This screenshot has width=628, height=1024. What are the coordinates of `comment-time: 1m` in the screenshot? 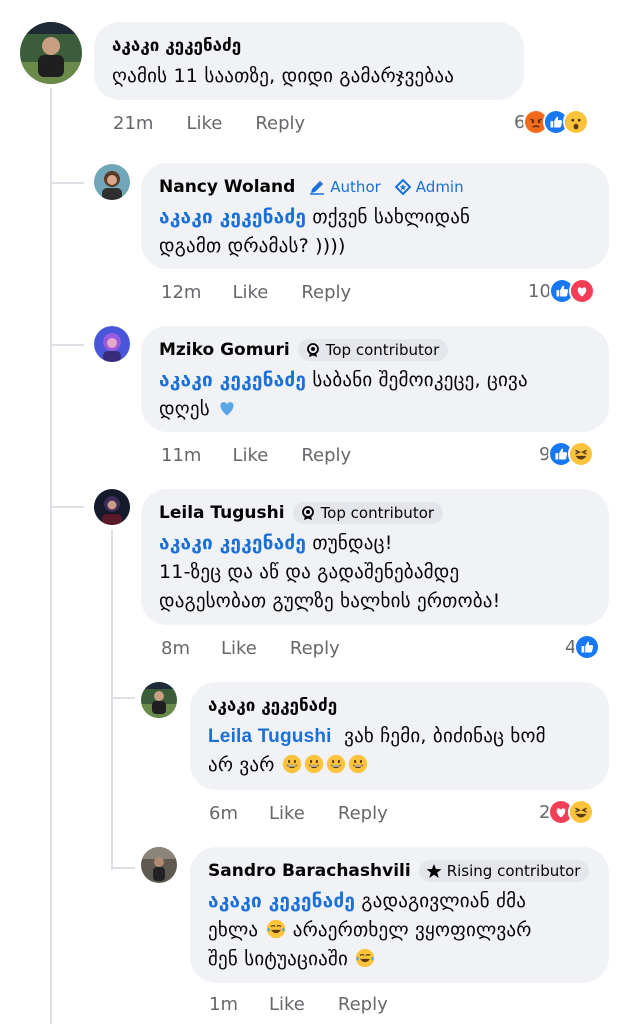 It's located at (223, 1004).